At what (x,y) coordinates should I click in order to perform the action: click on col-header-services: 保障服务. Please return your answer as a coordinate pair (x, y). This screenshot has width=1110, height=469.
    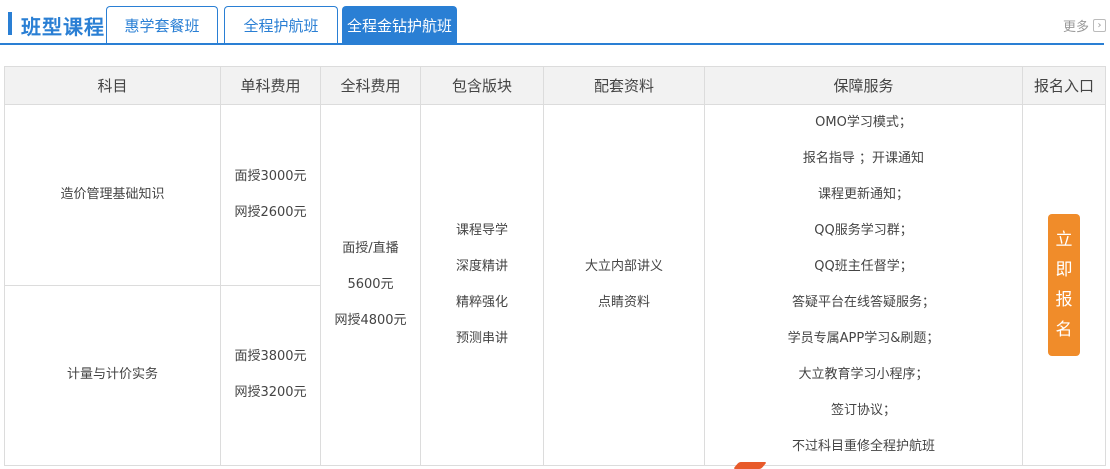
    Looking at the image, I should click on (863, 85).